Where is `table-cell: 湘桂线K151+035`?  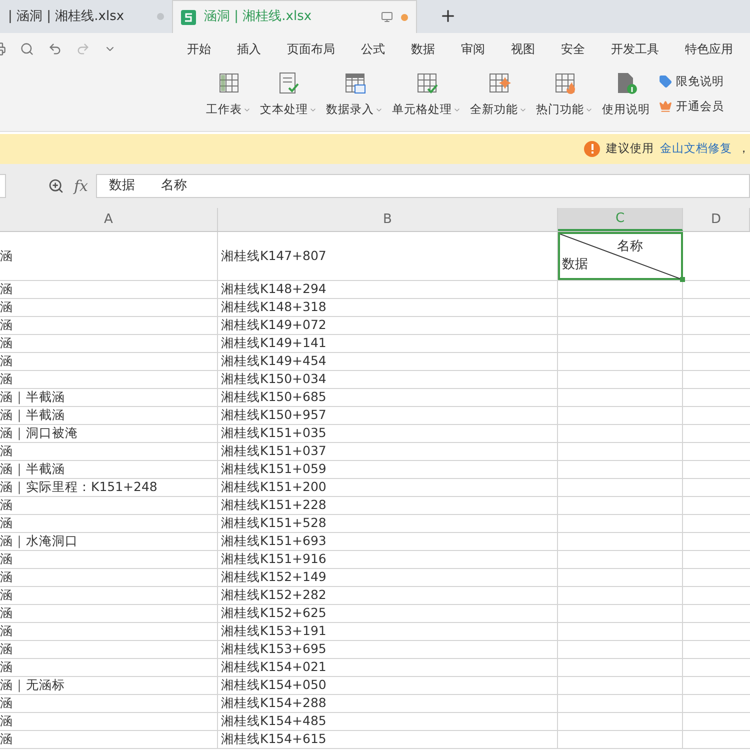 table-cell: 湘桂线K151+035 is located at coordinates (388, 433).